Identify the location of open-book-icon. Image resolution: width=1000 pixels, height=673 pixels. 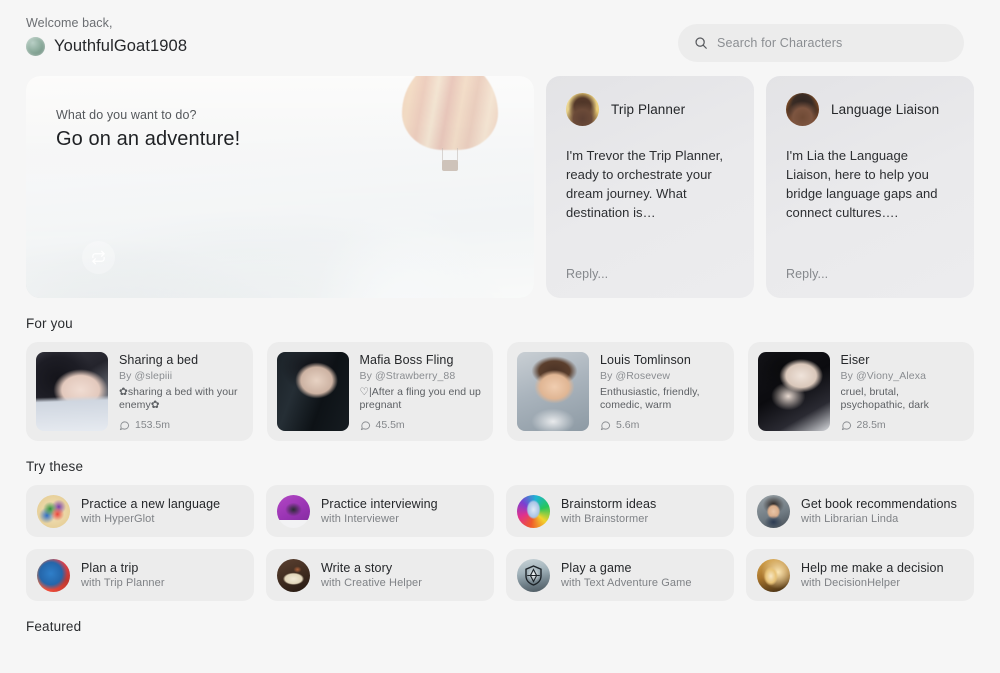
(293, 575).